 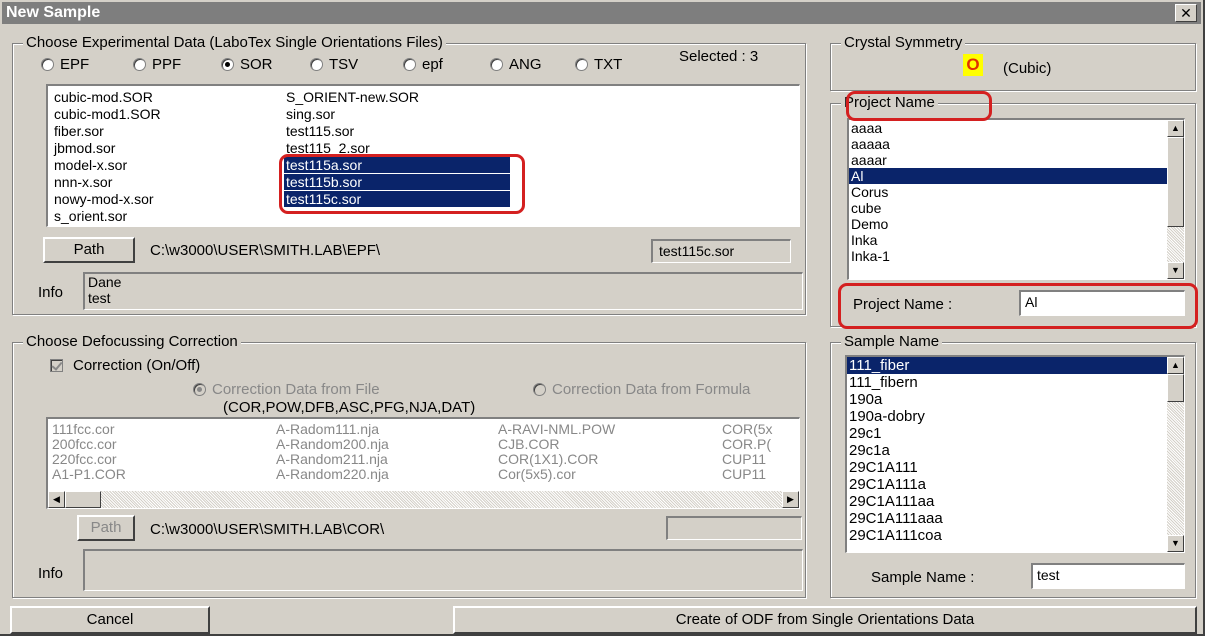 I want to click on horizontal-scroll-thumb, so click(x=83, y=499).